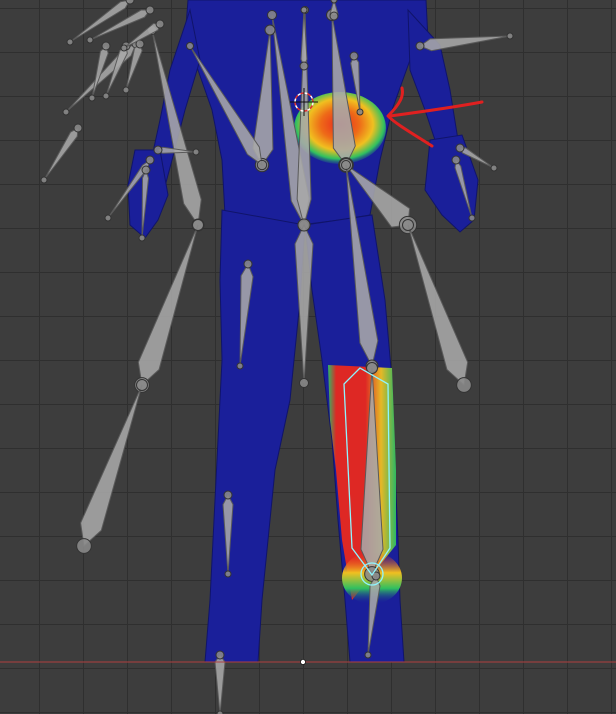  I want to click on bone-foot-right-tail, so click(368, 655).